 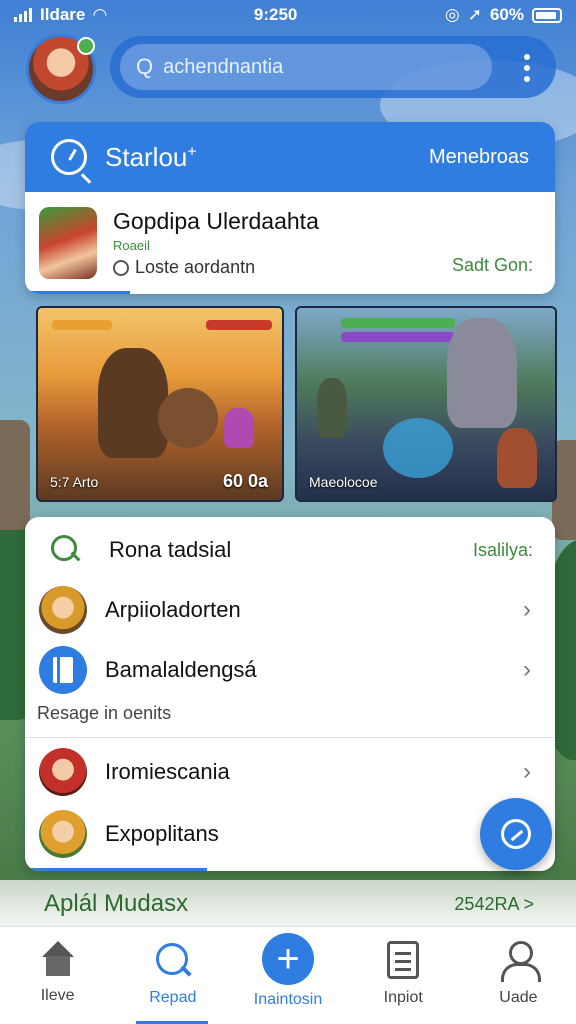 I want to click on nav-add: + Inaintosin, so click(x=287, y=975).